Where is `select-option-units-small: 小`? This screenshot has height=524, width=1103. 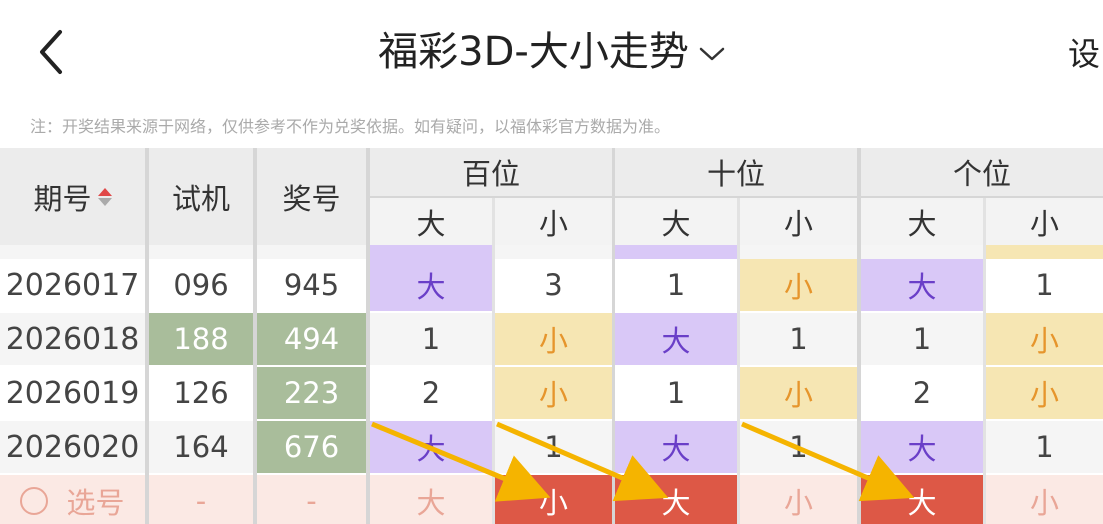
select-option-units-small: 小 is located at coordinates (1044, 499).